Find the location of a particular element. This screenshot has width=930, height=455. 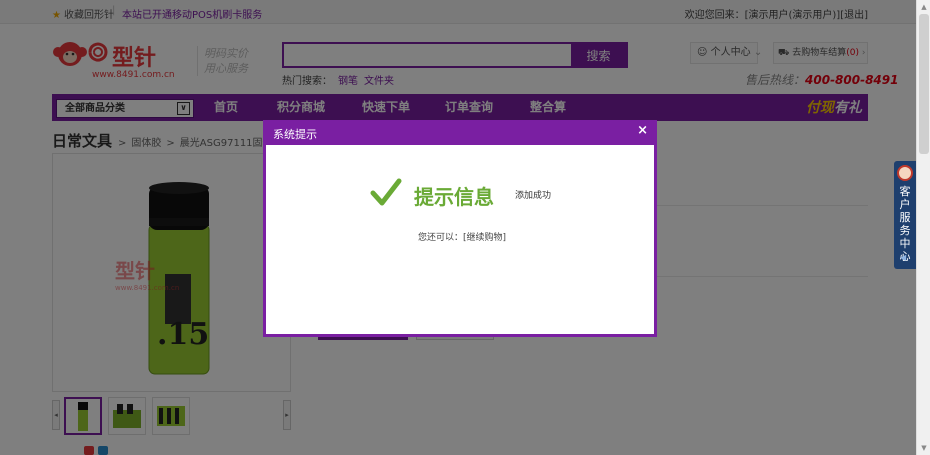

continue-shopping-link: [继续购物] is located at coordinates (484, 238).